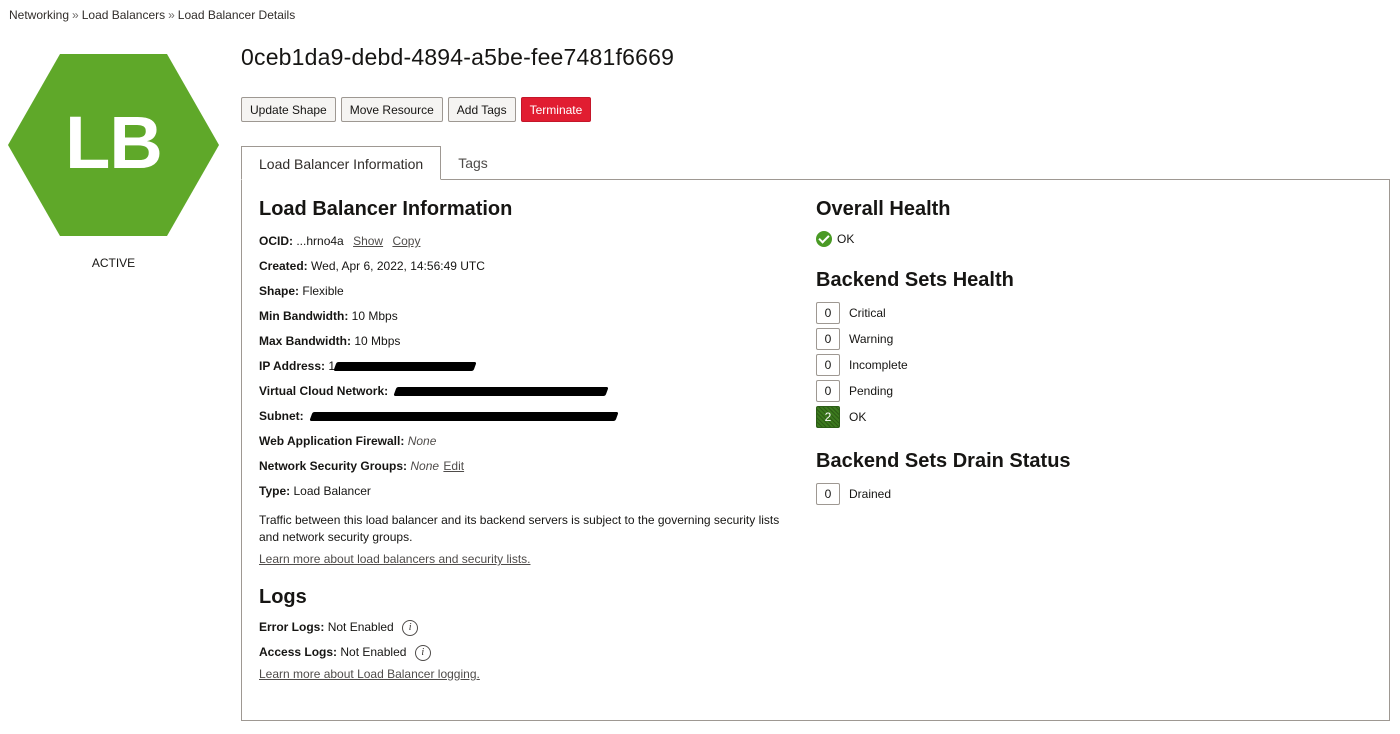 Image resolution: width=1400 pixels, height=734 pixels. I want to click on add-tags-button: Add Tags, so click(481, 109).